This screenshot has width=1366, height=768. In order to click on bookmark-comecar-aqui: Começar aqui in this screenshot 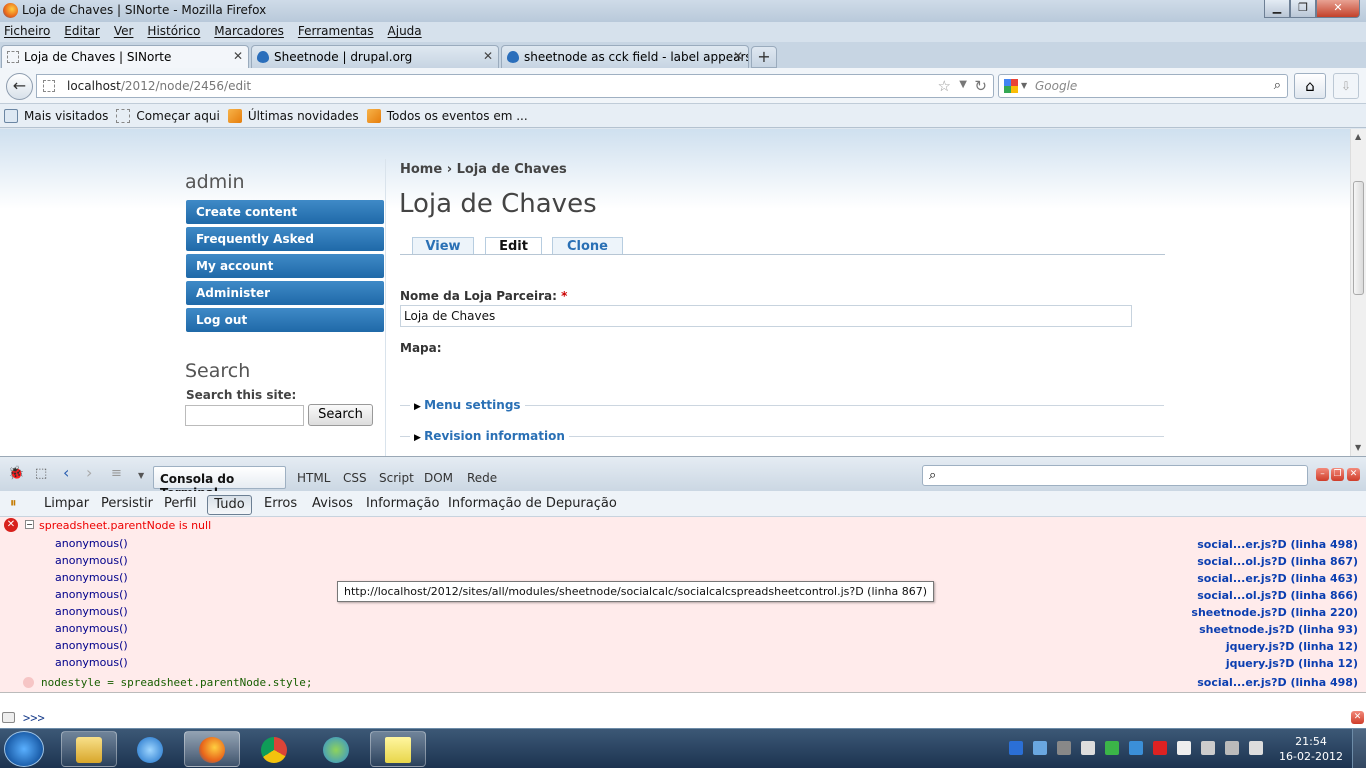, I will do `click(168, 115)`.